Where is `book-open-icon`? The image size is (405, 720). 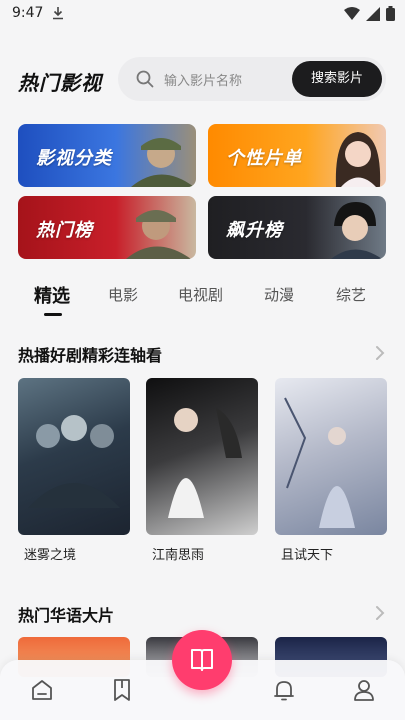
book-open-icon is located at coordinates (202, 660).